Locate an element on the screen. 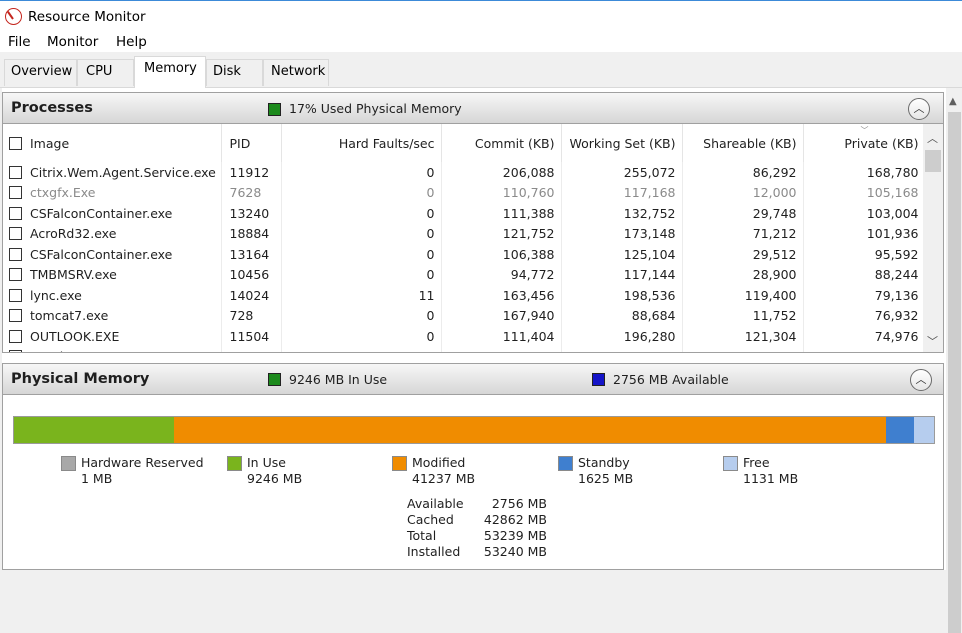  process-working-set: 196,280 is located at coordinates (622, 336).